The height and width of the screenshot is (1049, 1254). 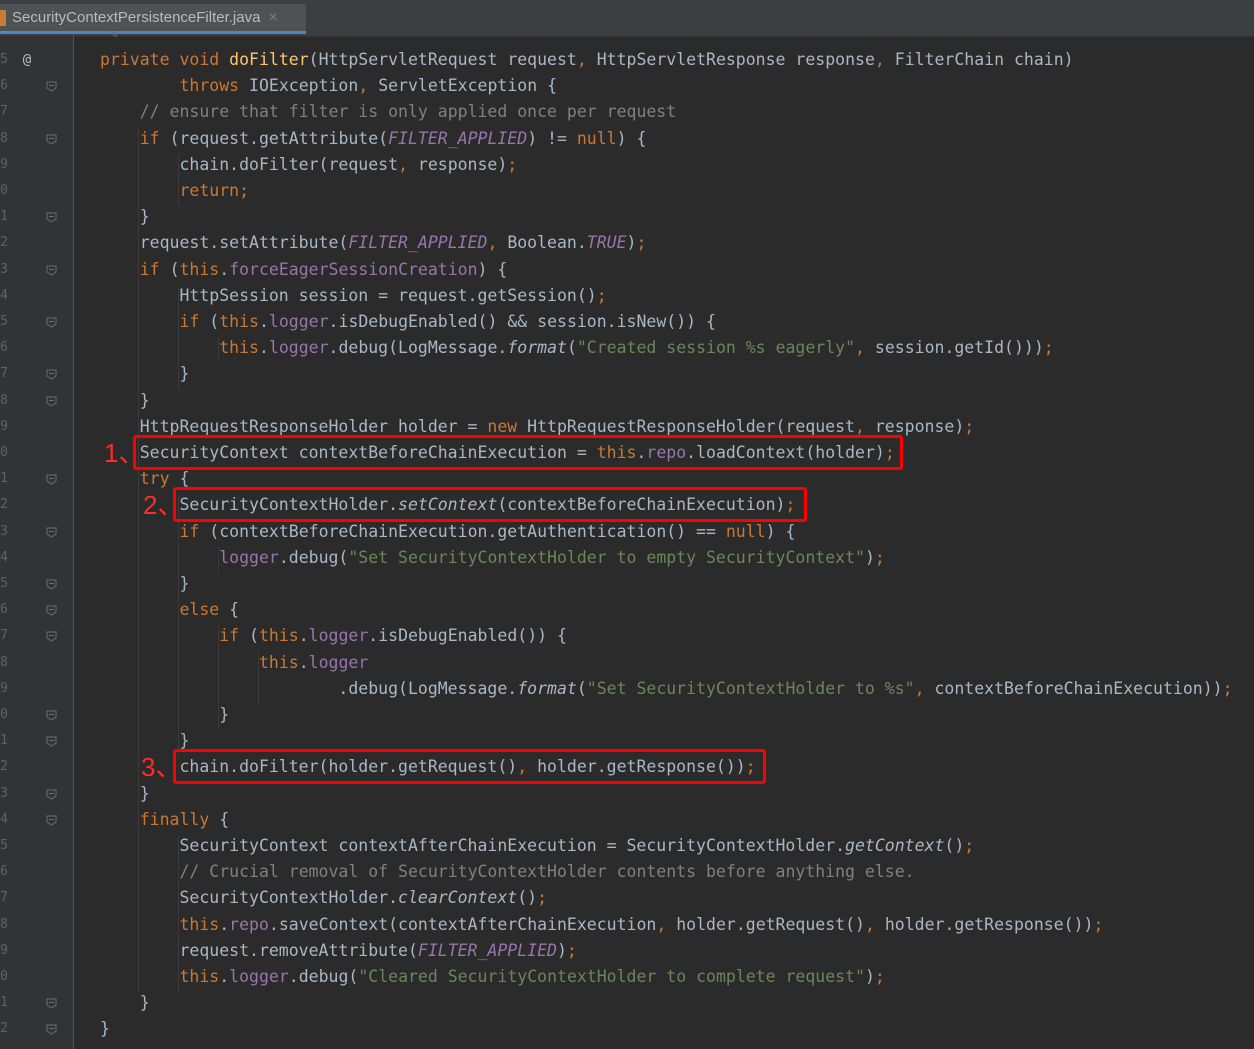 I want to click on code-token: {, so click(x=224, y=819).